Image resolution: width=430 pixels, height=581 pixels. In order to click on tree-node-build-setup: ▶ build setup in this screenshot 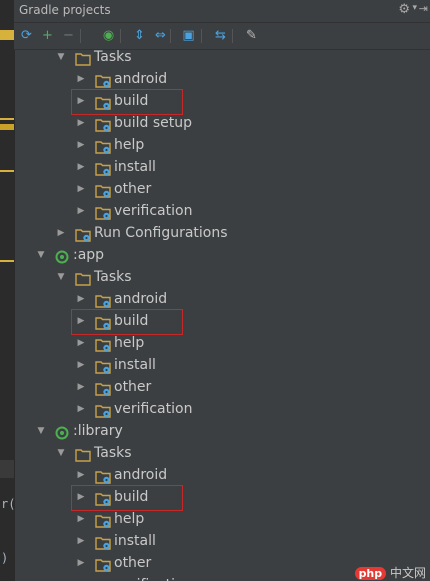, I will do `click(222, 124)`.